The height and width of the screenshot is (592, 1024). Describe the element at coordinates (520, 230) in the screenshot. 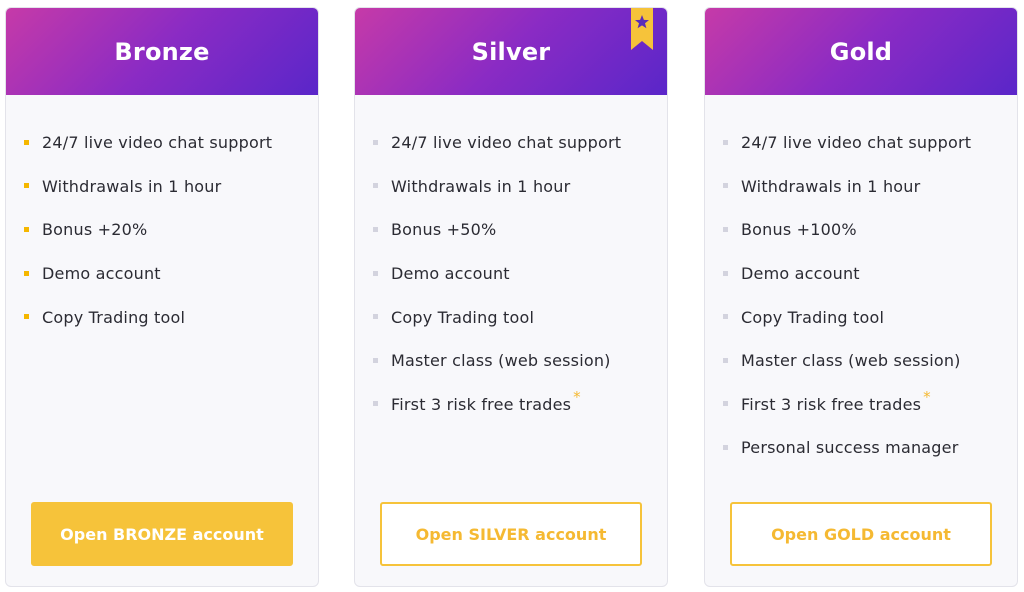

I see `feature-item: Bonus +50%` at that location.